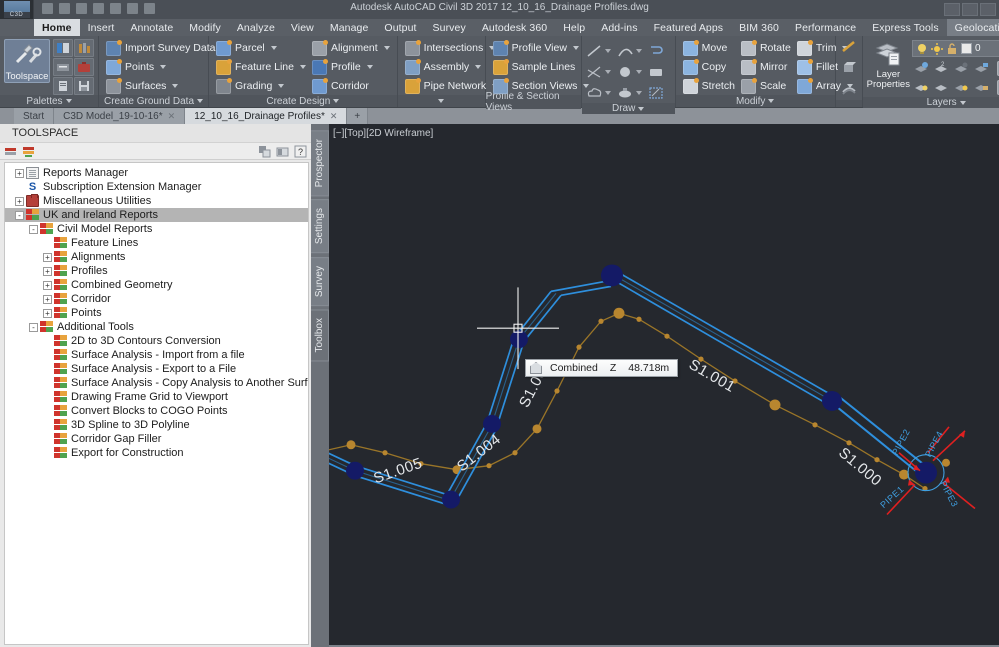 This screenshot has height=647, width=999. I want to click on layer-unisolate-icon, so click(921, 87).